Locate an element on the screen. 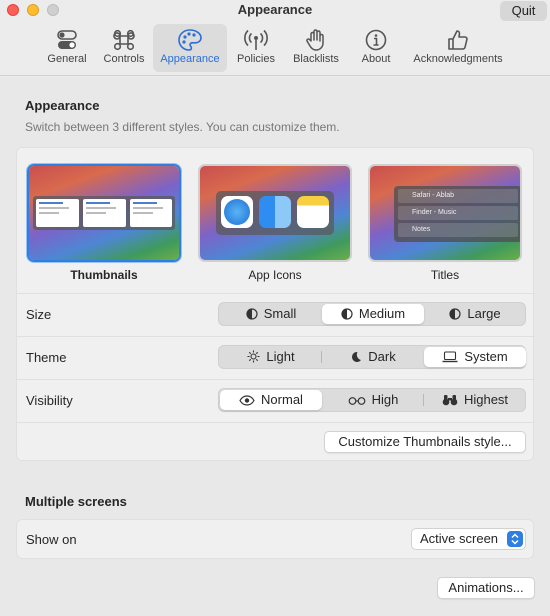 This screenshot has height=616, width=550. window-title: Appearance is located at coordinates (275, 9).